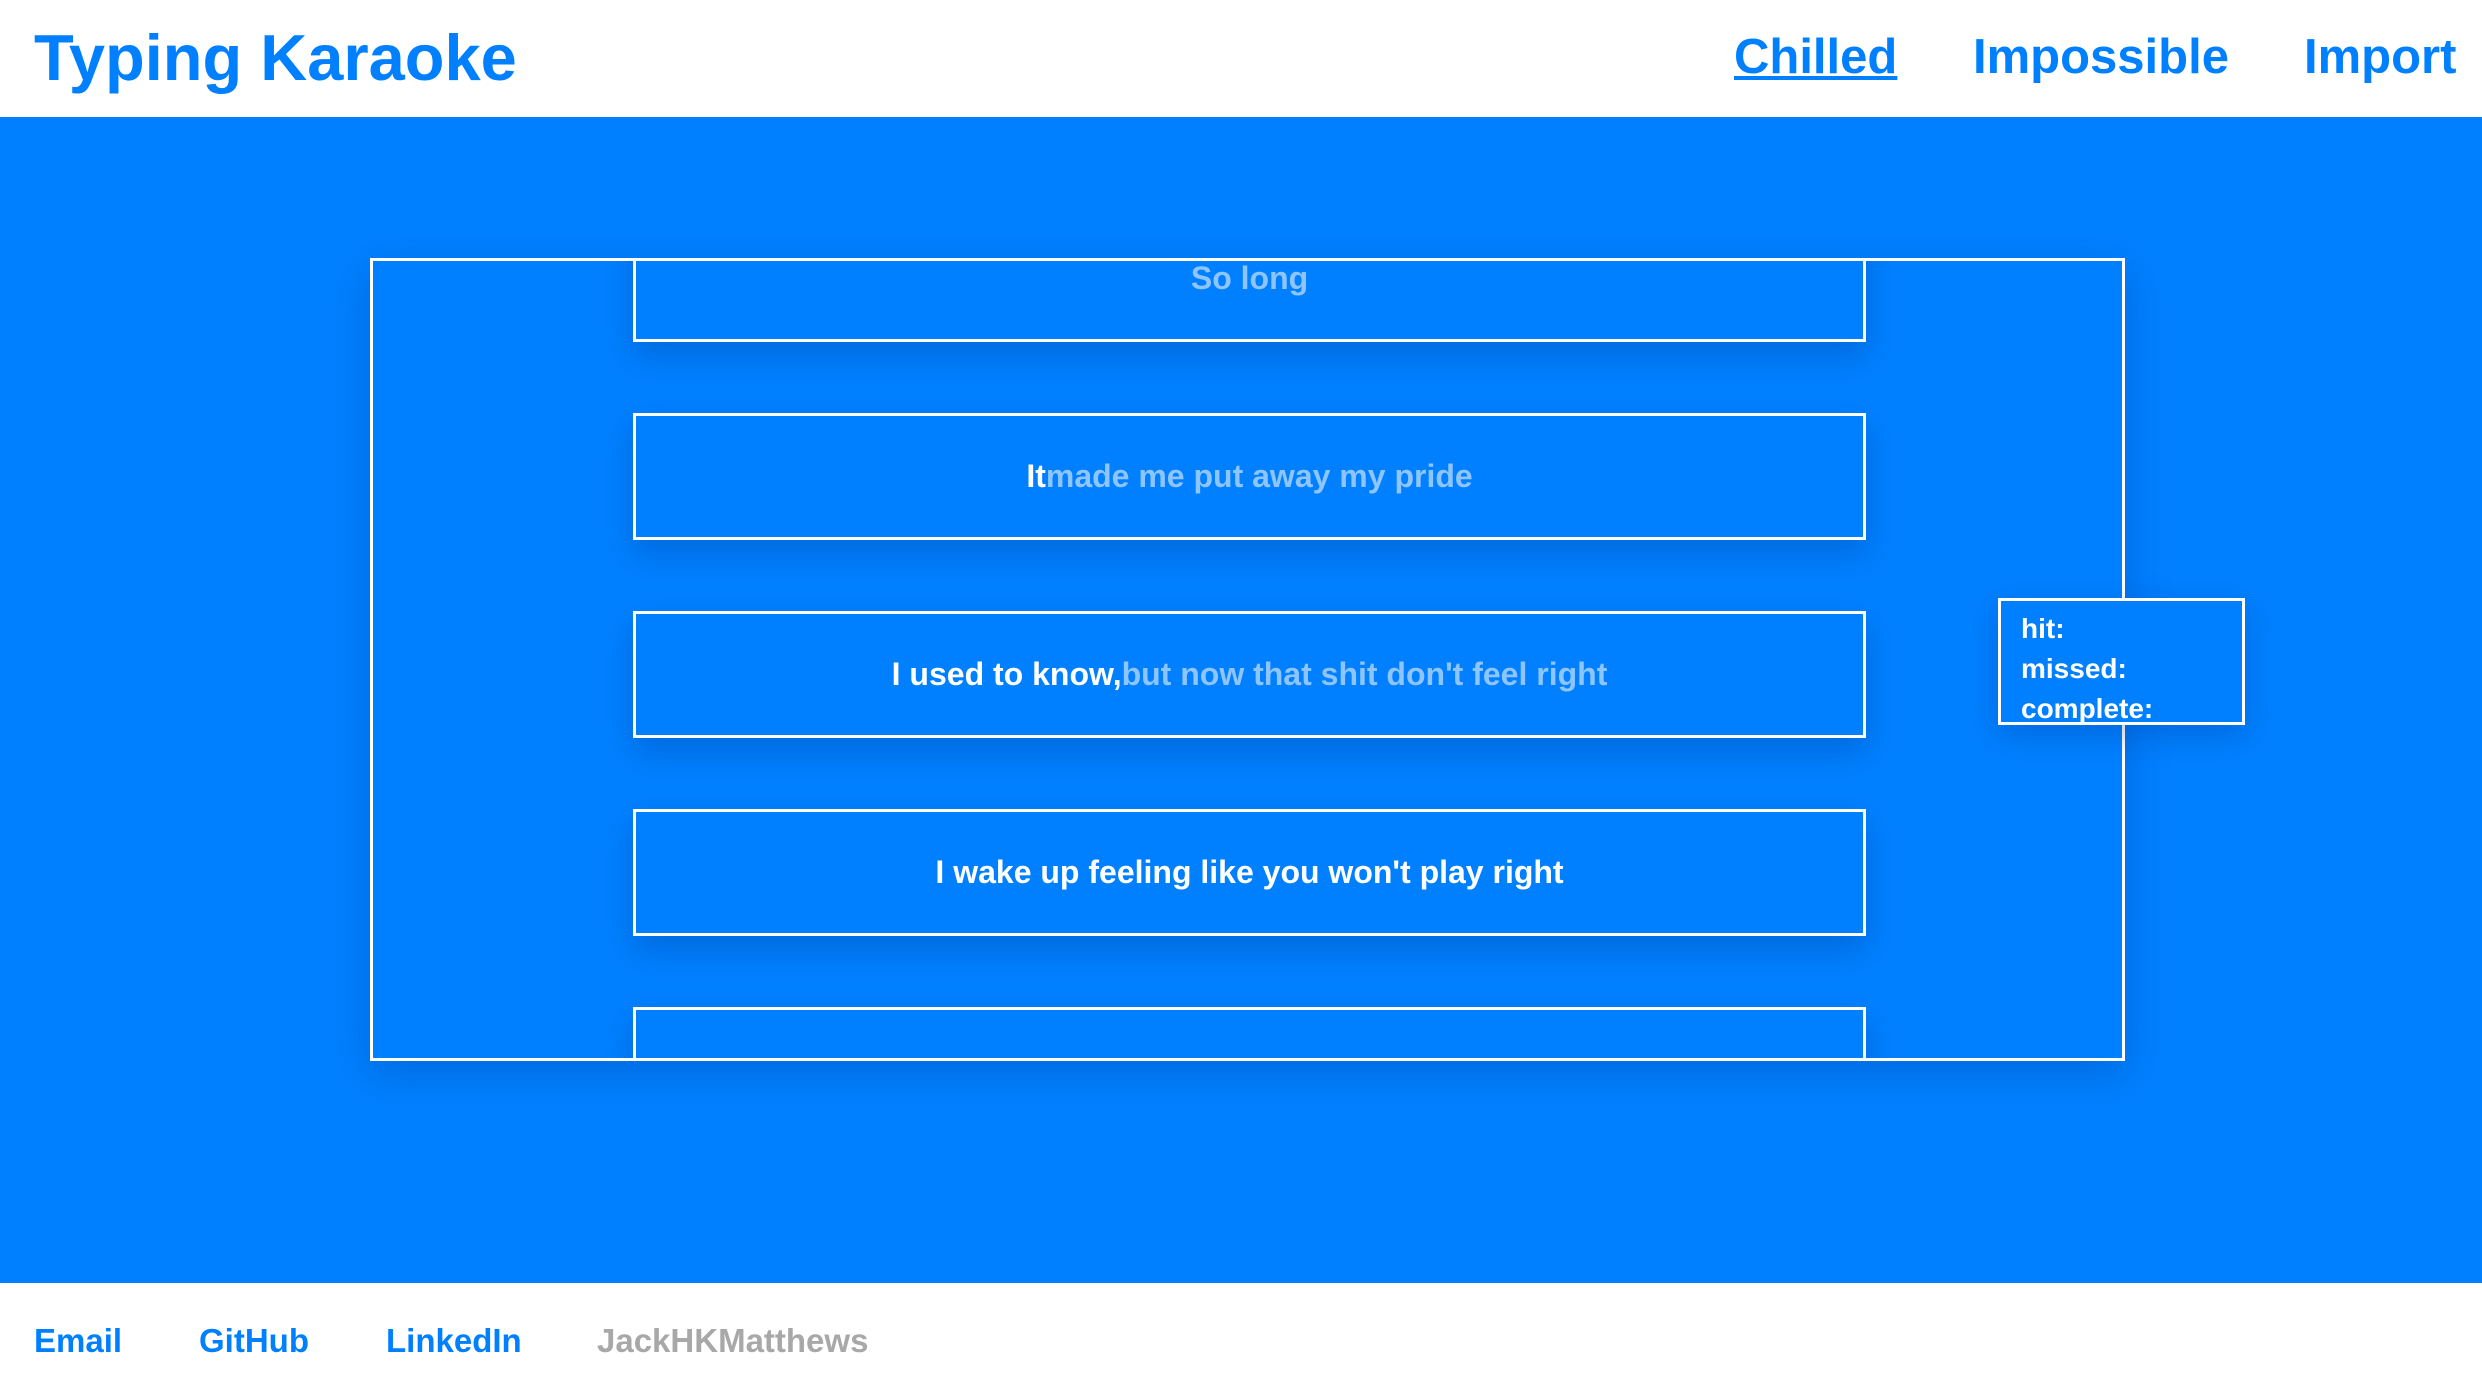  Describe the element at coordinates (2101, 57) in the screenshot. I see `nav-impossible: Impossible` at that location.